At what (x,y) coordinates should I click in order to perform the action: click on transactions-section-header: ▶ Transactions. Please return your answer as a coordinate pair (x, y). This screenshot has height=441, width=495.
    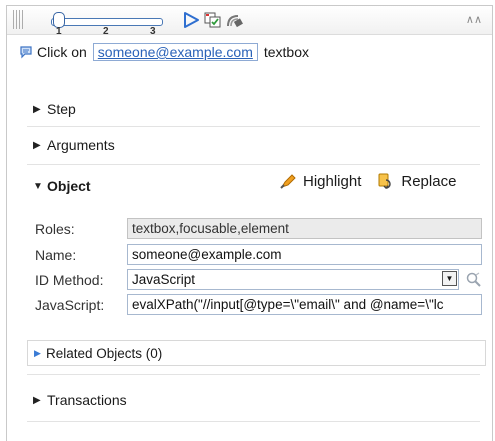
    Looking at the image, I should click on (80, 400).